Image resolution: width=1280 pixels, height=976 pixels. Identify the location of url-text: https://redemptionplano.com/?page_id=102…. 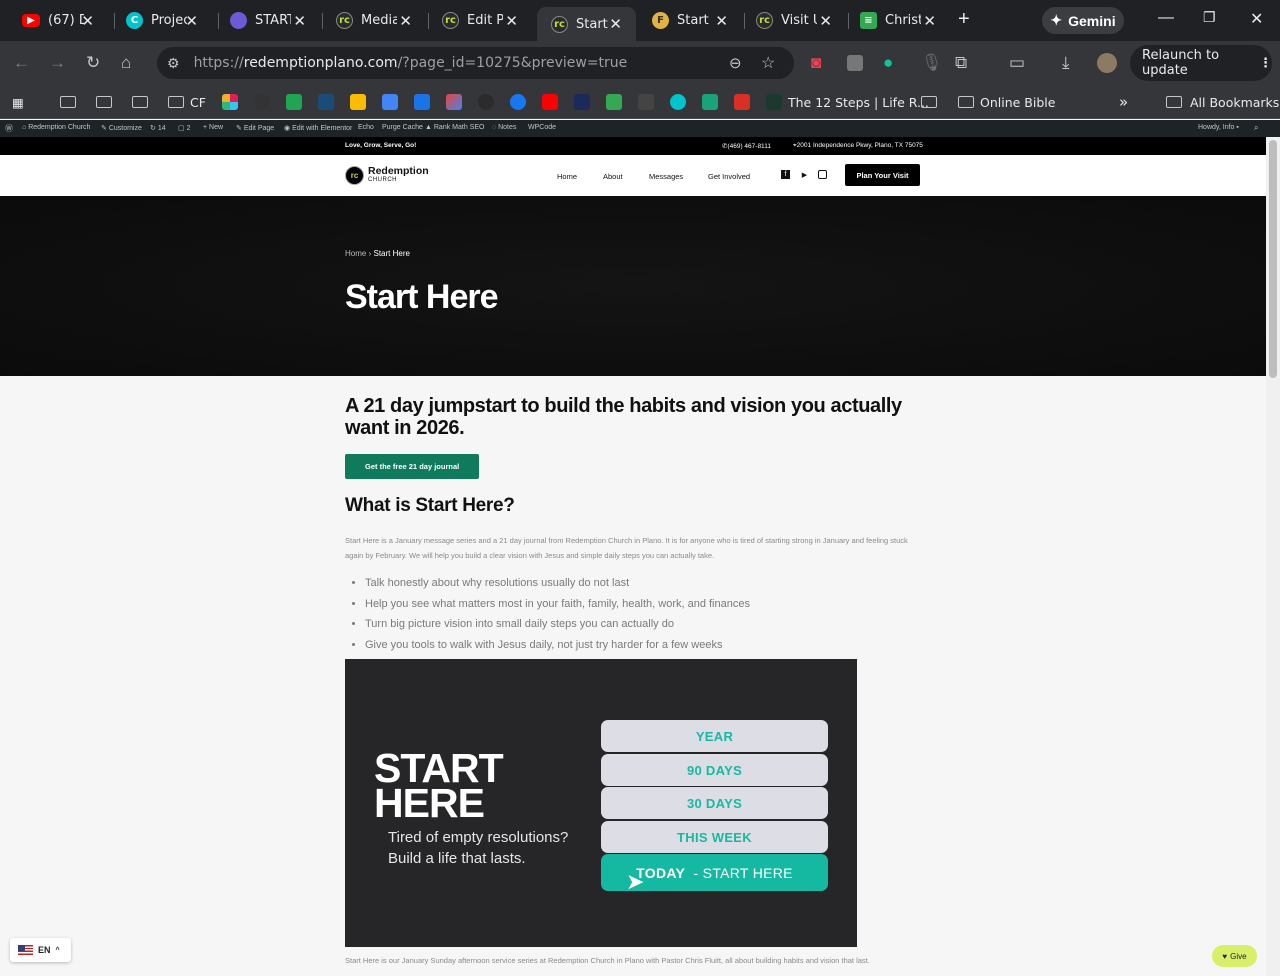
(411, 63).